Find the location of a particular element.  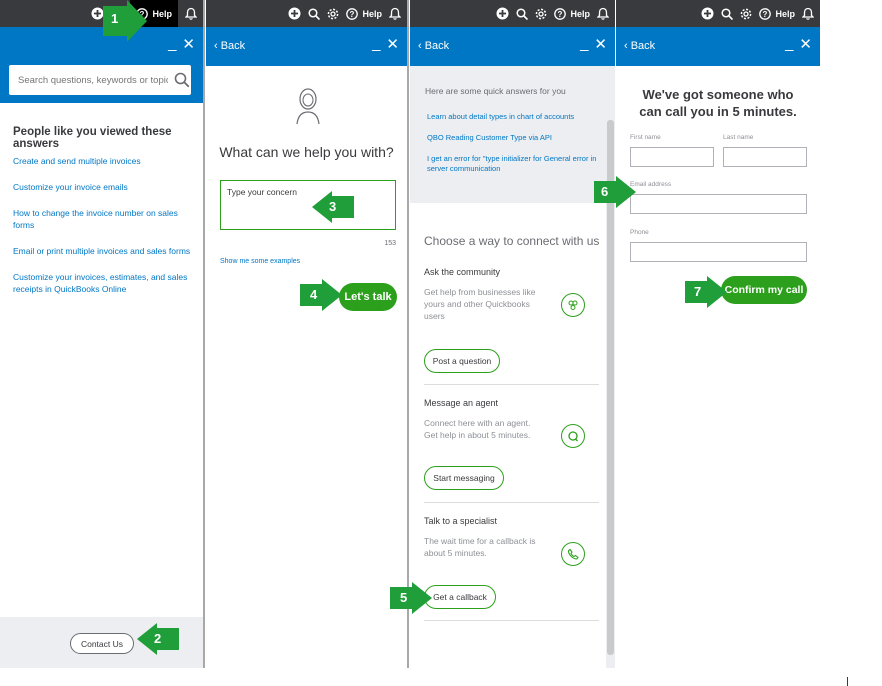

confirm-call-button: Confirm my call is located at coordinates (764, 290).